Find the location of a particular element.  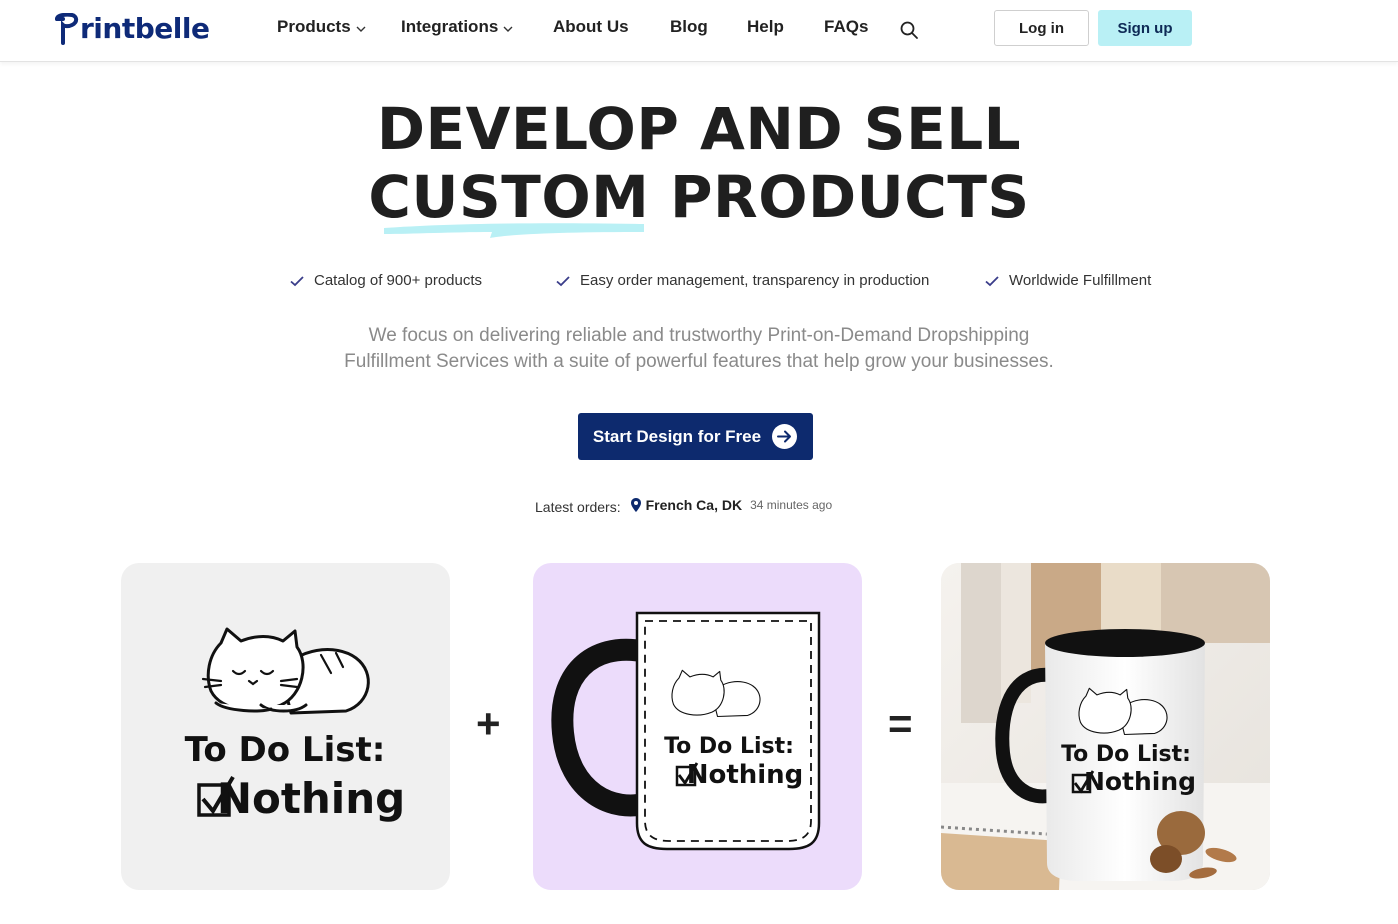

nav-item-label: Products is located at coordinates (314, 26).